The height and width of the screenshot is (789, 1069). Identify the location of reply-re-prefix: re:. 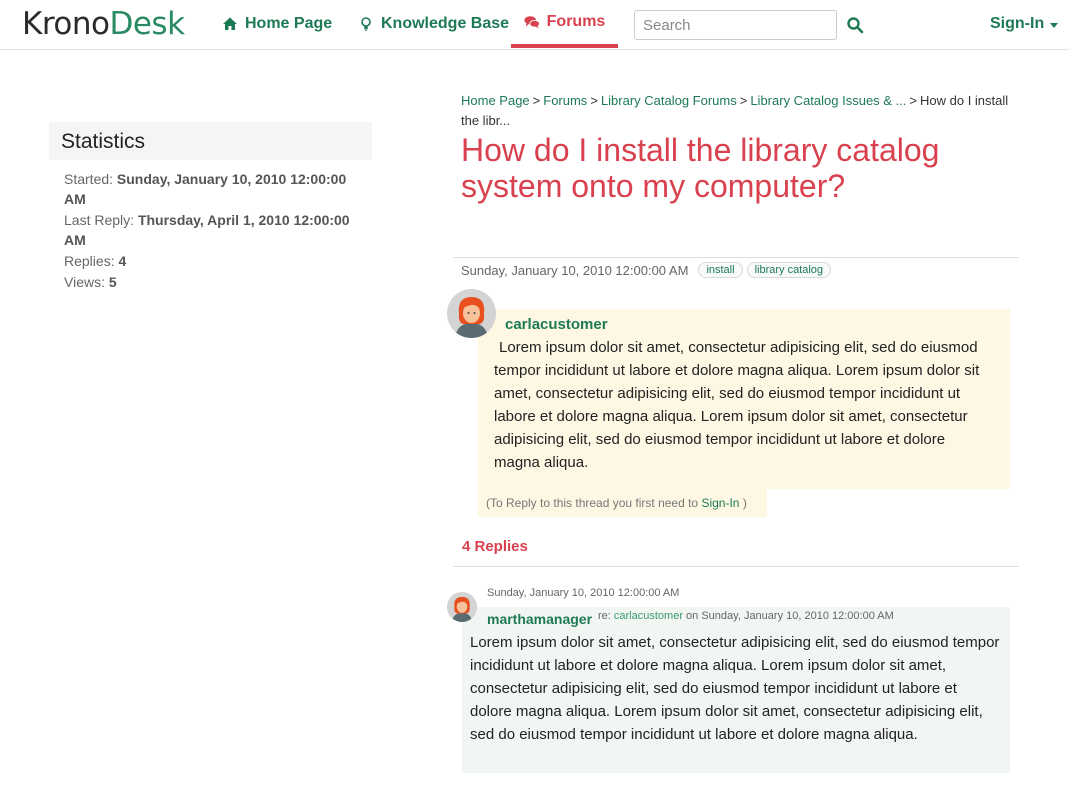
(604, 616).